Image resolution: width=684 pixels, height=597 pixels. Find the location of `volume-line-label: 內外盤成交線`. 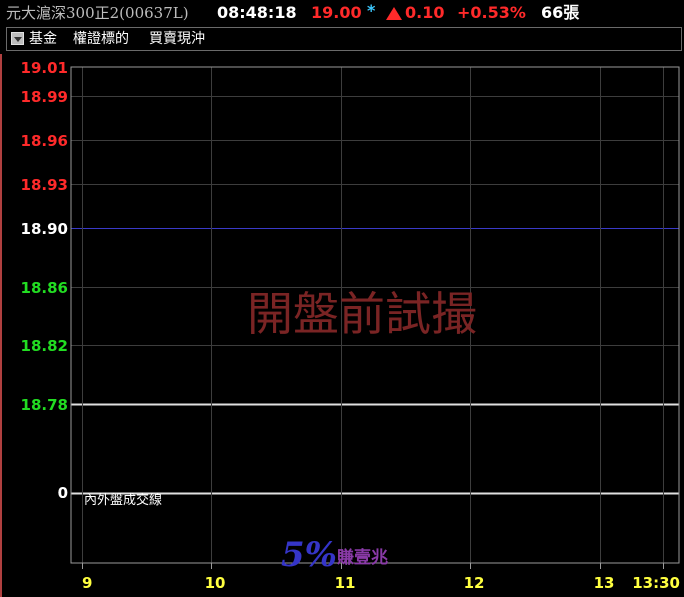

volume-line-label: 內外盤成交線 is located at coordinates (123, 500).